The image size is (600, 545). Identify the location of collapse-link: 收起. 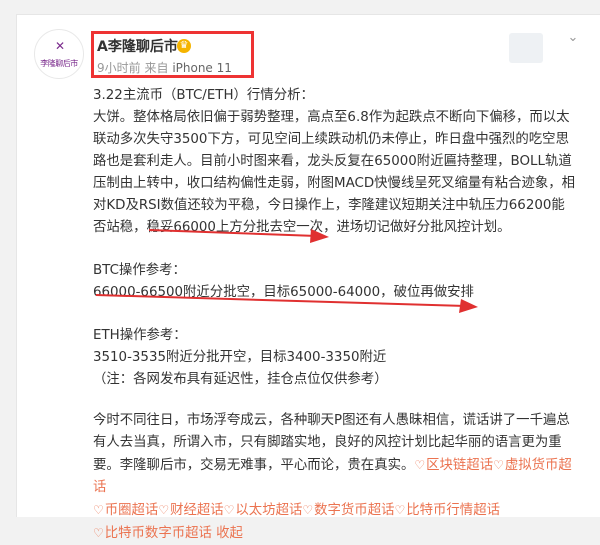
(229, 533).